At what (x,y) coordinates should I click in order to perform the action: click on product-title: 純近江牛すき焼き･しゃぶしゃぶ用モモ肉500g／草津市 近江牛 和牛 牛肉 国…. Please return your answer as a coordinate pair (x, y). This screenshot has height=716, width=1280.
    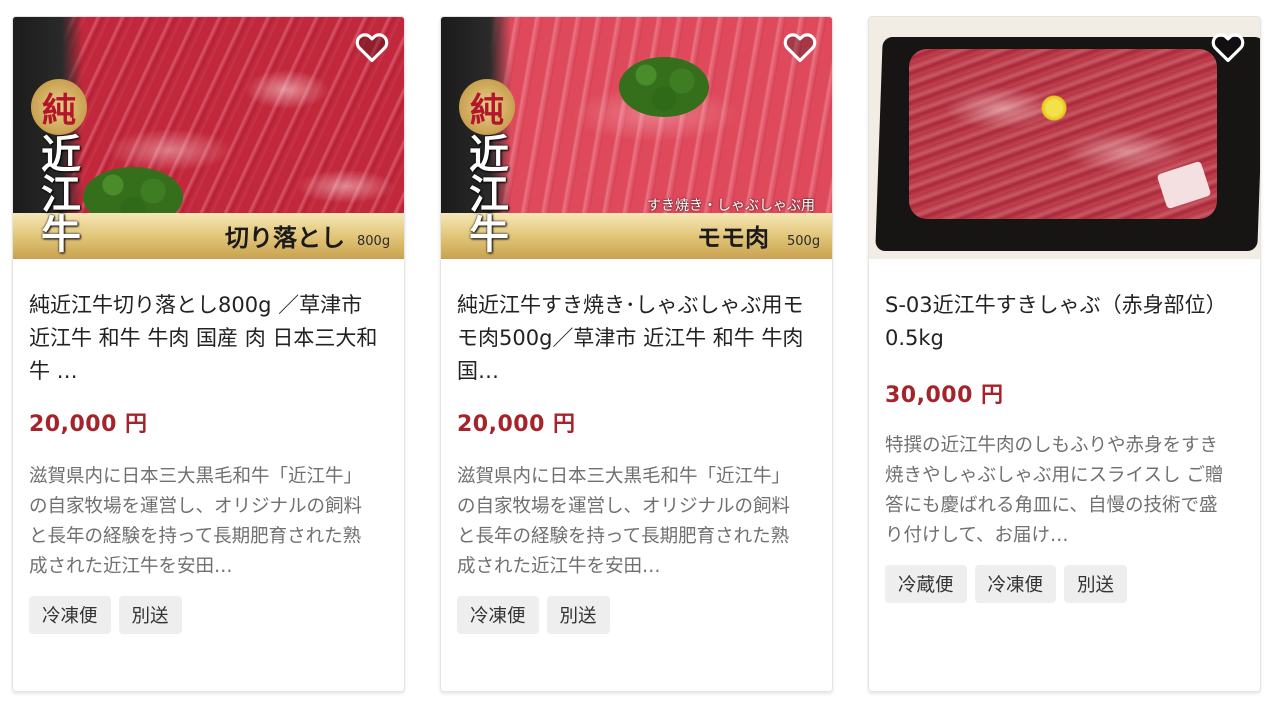
    Looking at the image, I should click on (631, 338).